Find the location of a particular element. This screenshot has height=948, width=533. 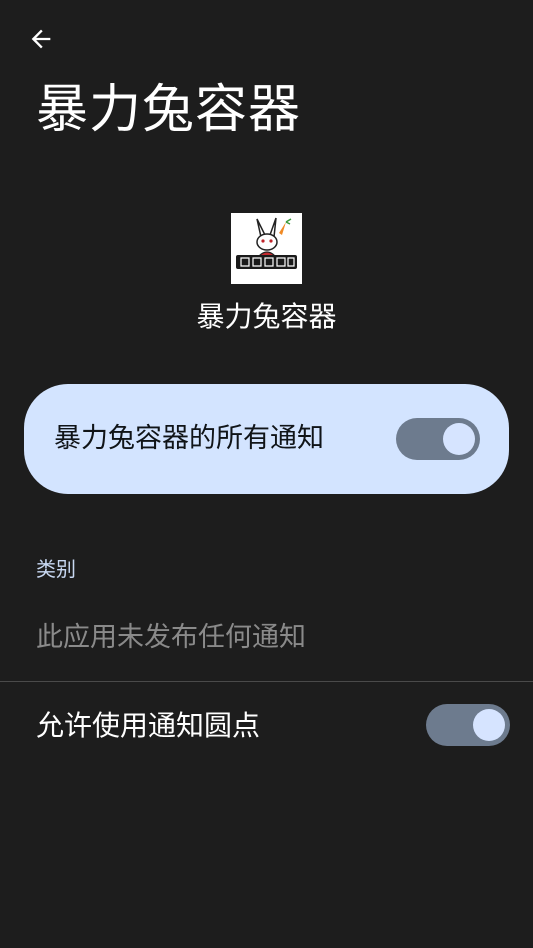

app-name: 暴力兔容器 is located at coordinates (266, 316).